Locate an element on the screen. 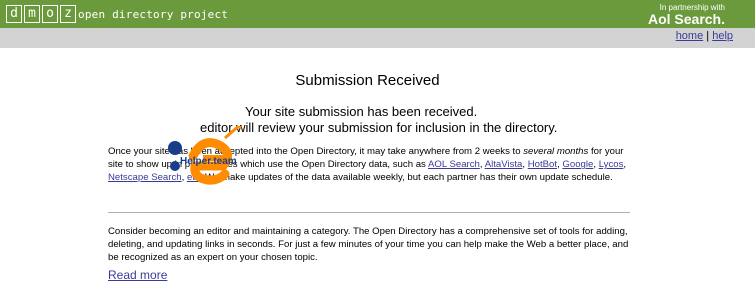 The width and height of the screenshot is (755, 282). home-link: home is located at coordinates (690, 36).